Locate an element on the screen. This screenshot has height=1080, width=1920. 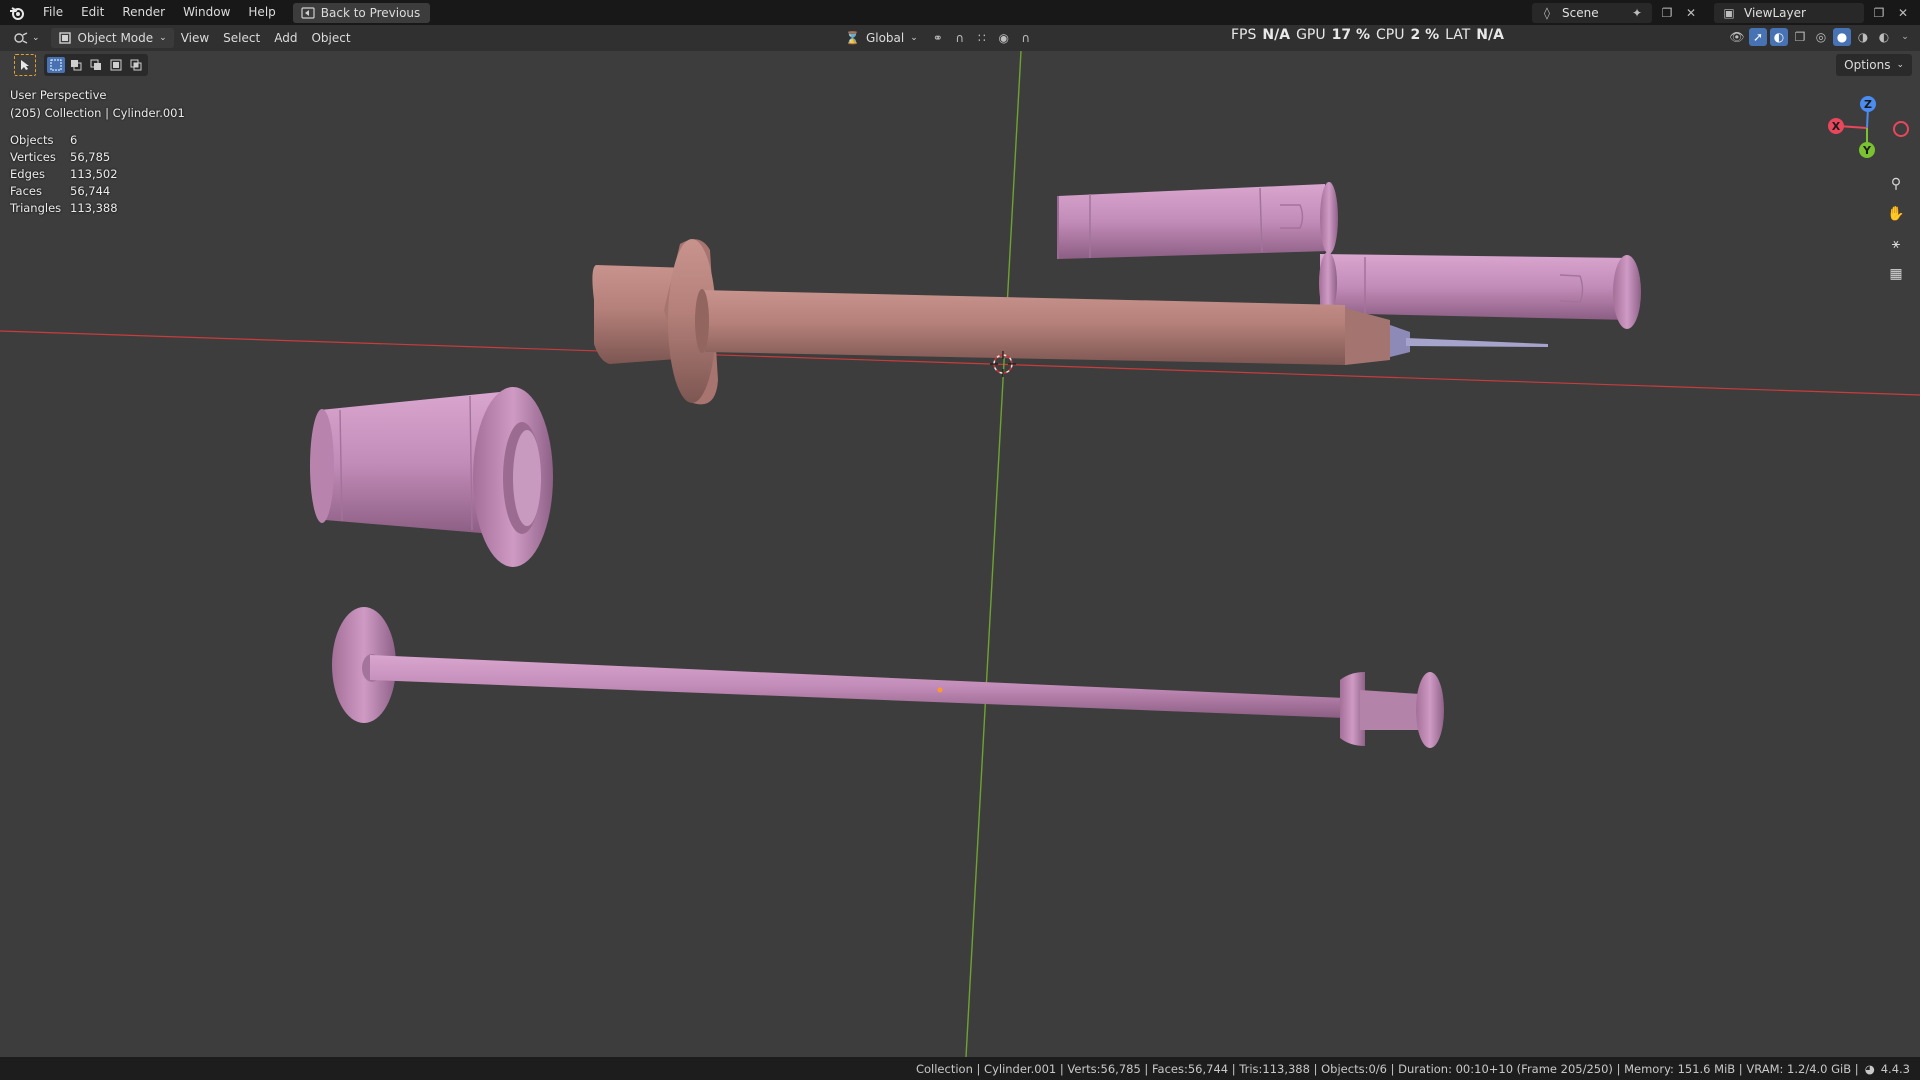
options-dropdown: Options ⌄ is located at coordinates (1874, 65).